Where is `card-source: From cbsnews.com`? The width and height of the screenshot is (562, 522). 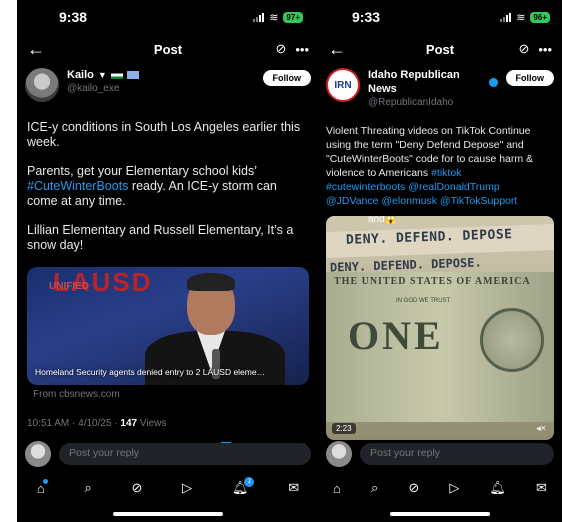
card-source: From cbsnews.com is located at coordinates (168, 394).